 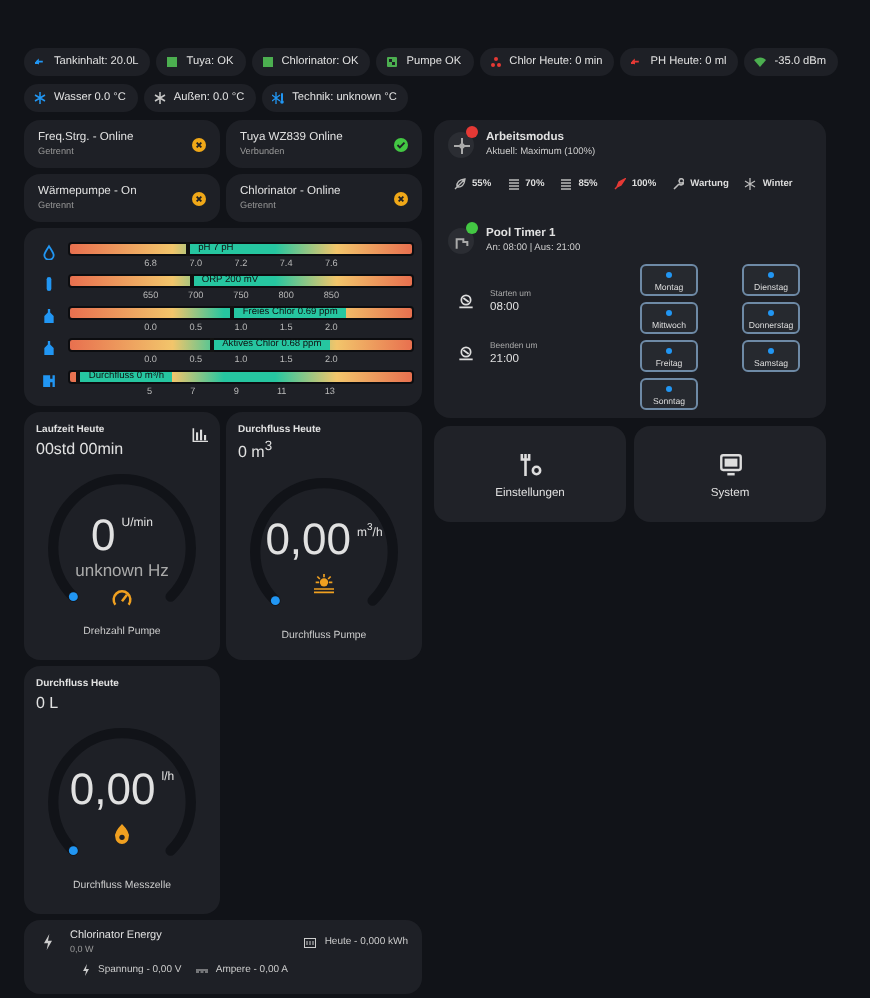 What do you see at coordinates (47, 703) in the screenshot?
I see `card-value: 0 L` at bounding box center [47, 703].